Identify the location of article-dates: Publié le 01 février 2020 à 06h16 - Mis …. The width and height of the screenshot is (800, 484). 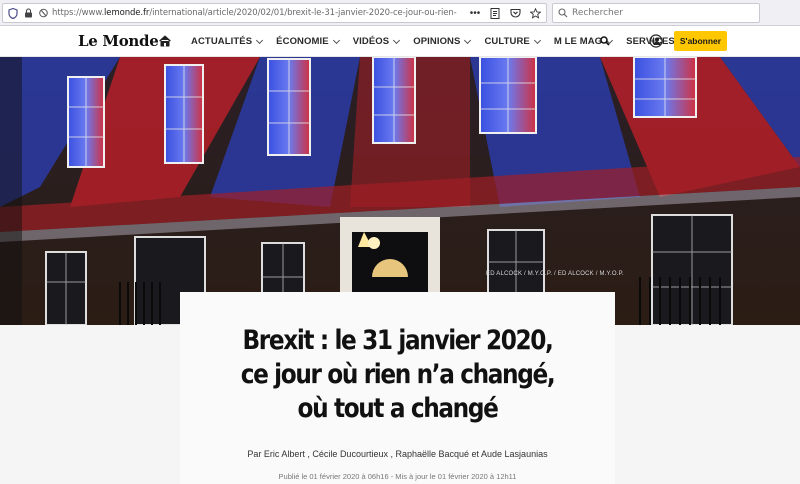
(397, 476).